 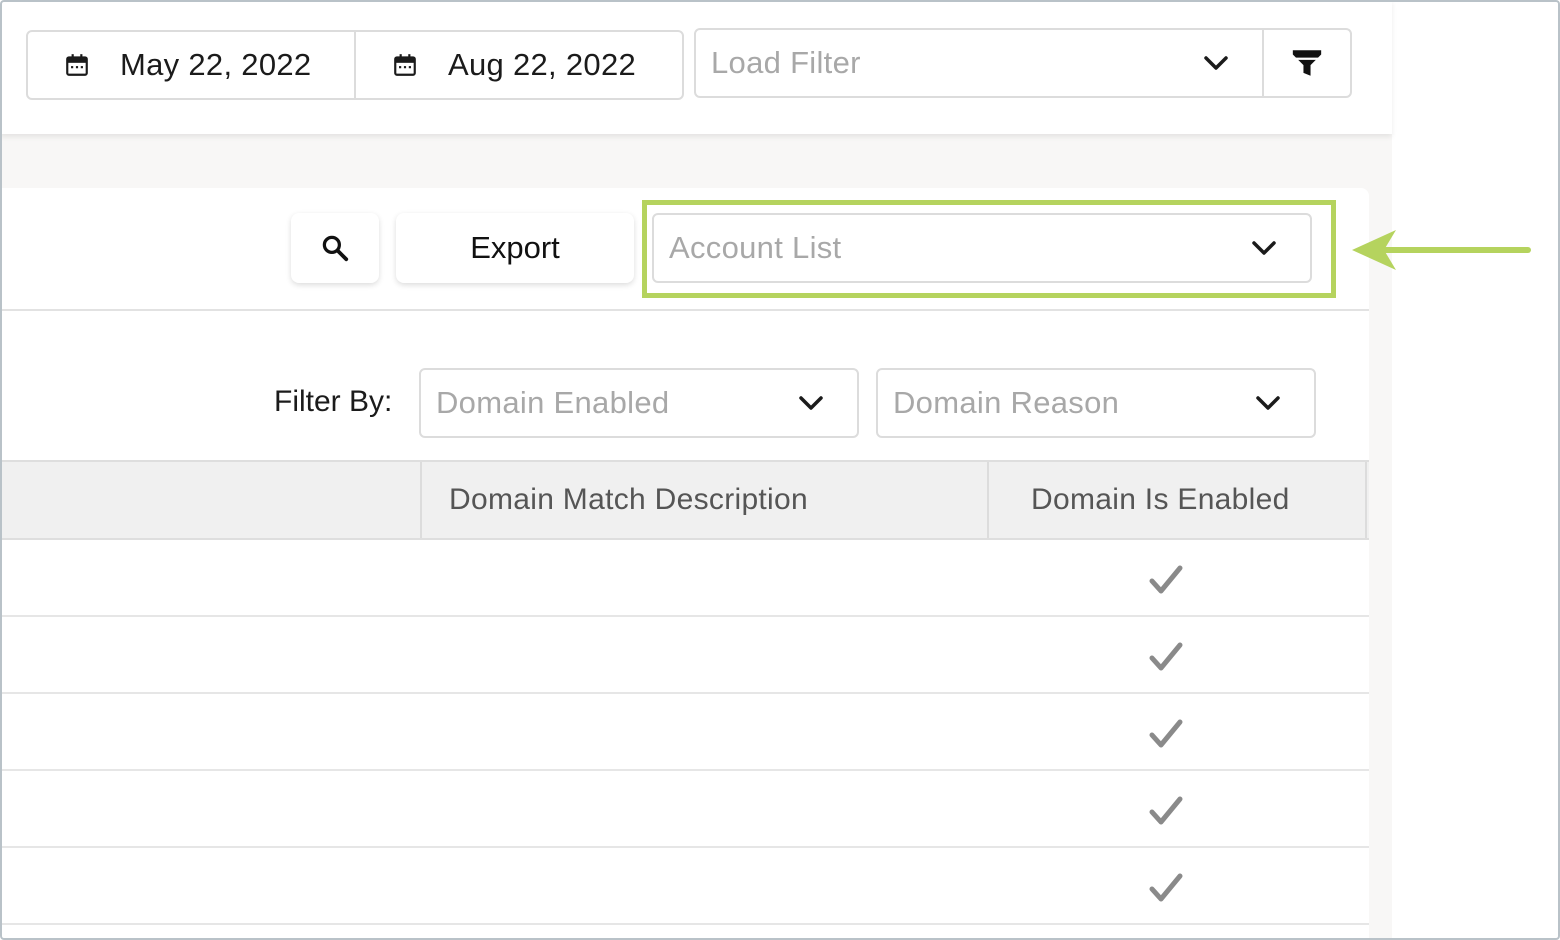 I want to click on funnel-icon, so click(x=1307, y=63).